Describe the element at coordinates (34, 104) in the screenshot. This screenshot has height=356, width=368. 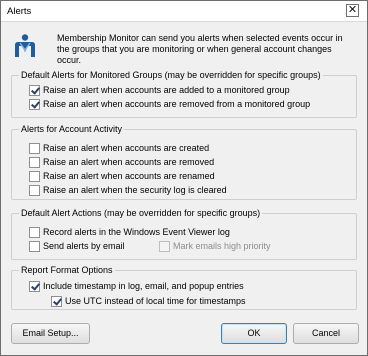
I see `alert-removed-from-group-checkbox` at that location.